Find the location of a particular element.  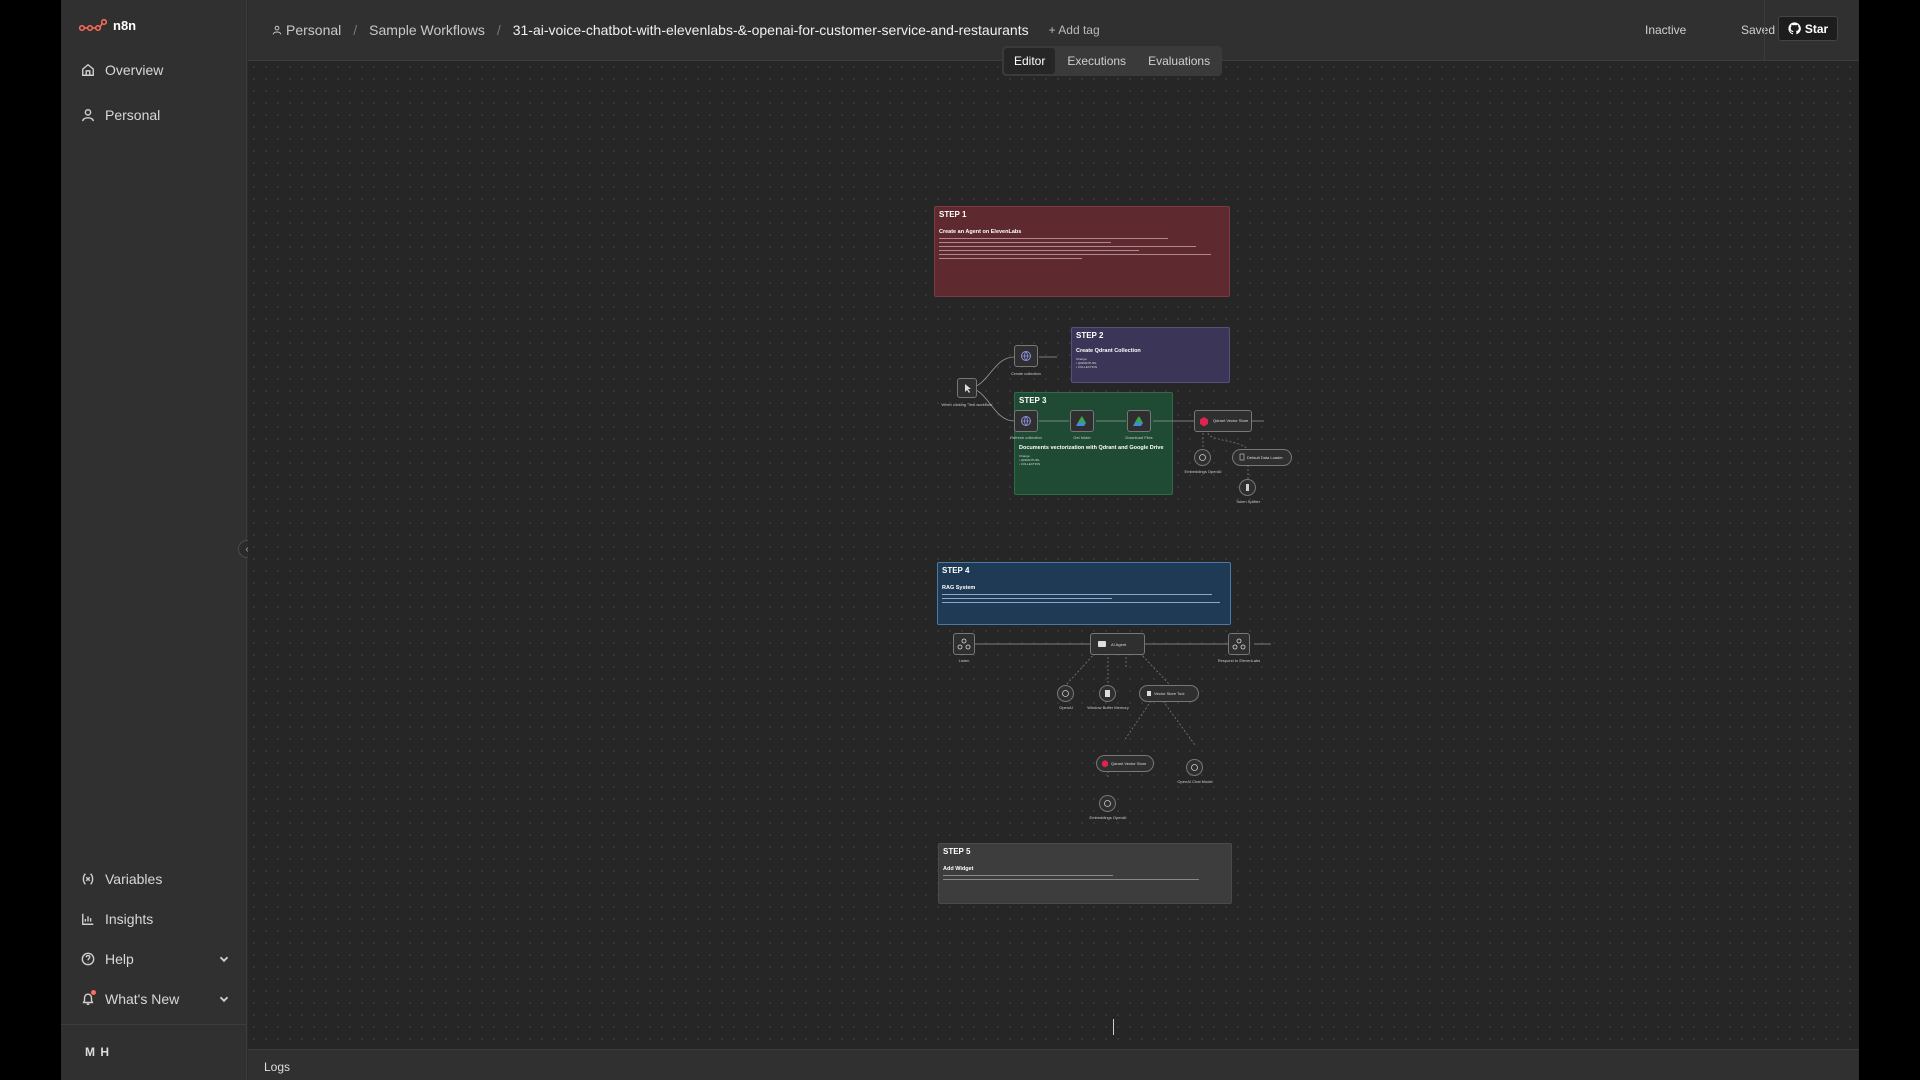

sidebar-item-label: Variables is located at coordinates (134, 879).